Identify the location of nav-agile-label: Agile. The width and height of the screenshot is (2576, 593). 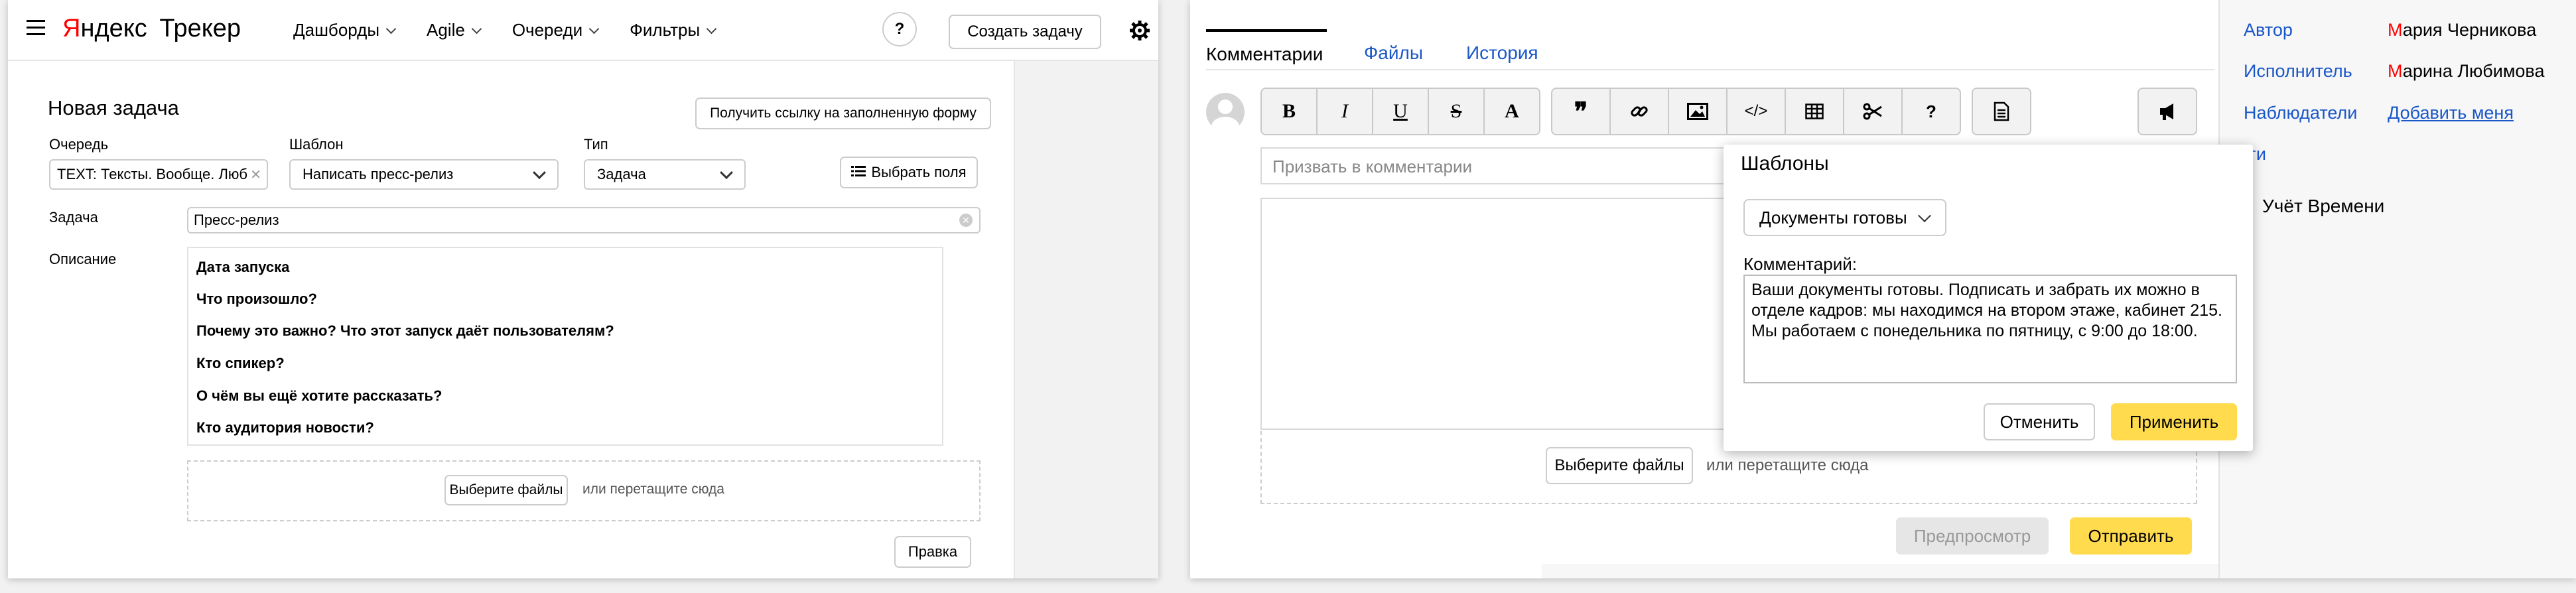
(446, 30).